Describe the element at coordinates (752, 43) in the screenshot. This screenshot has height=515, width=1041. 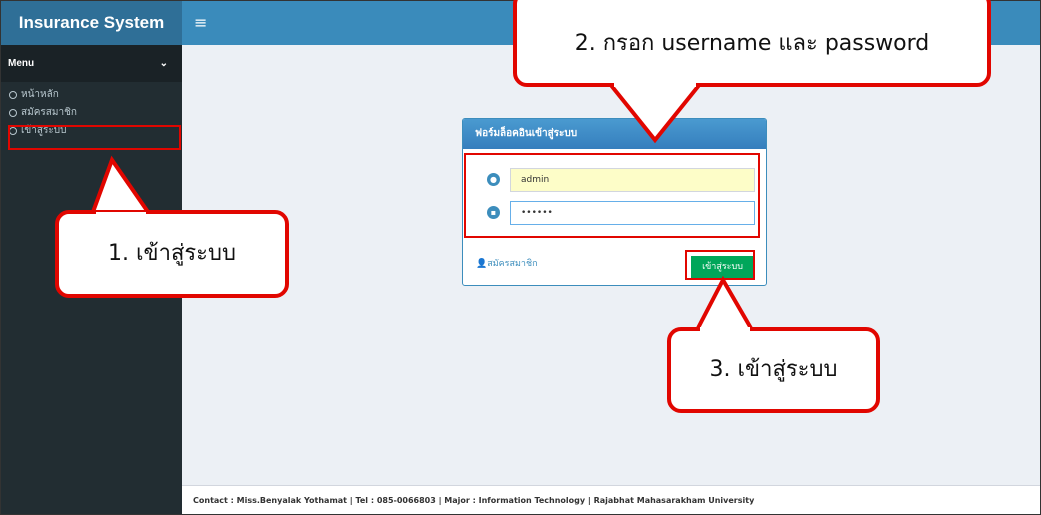
I see `callout-step2: 2. กรอก username และ password` at that location.